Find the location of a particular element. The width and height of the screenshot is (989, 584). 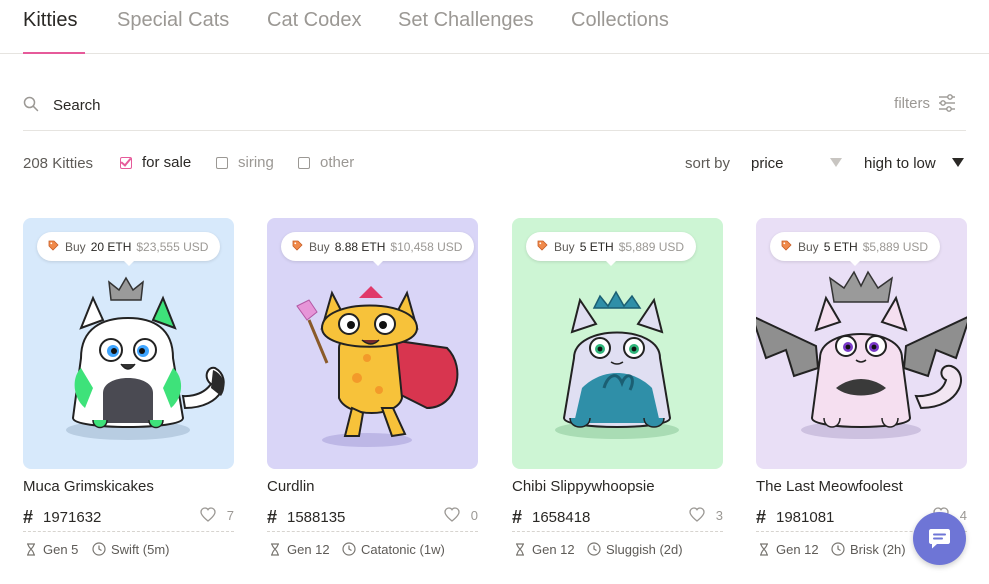

search-bar: filters is located at coordinates (494, 105).